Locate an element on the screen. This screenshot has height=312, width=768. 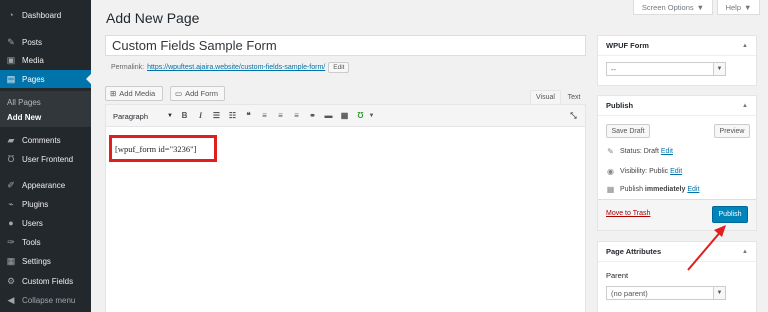
collapse-menu-button: ◀ Collapse menu is located at coordinates (45, 300).